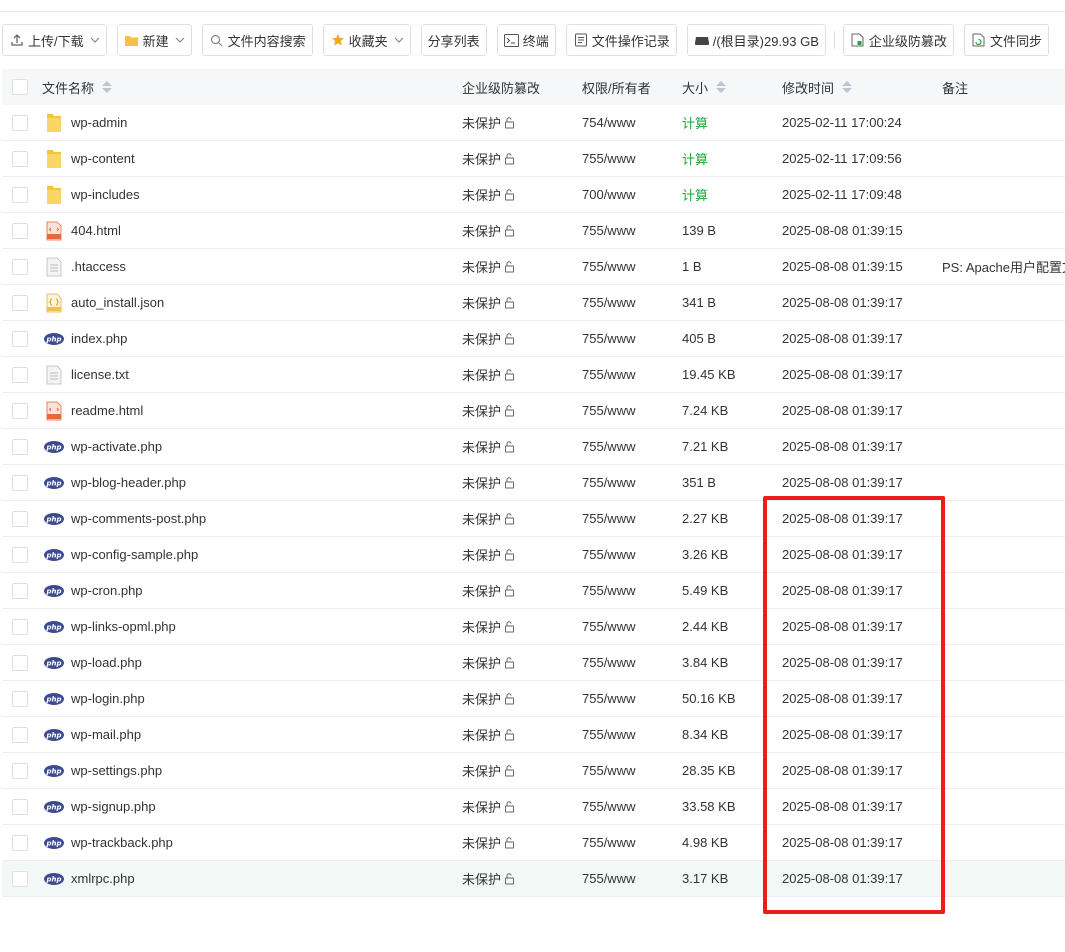 This screenshot has height=952, width=1065. Describe the element at coordinates (116, 770) in the screenshot. I see `file-name-link: wp-settings.php` at that location.